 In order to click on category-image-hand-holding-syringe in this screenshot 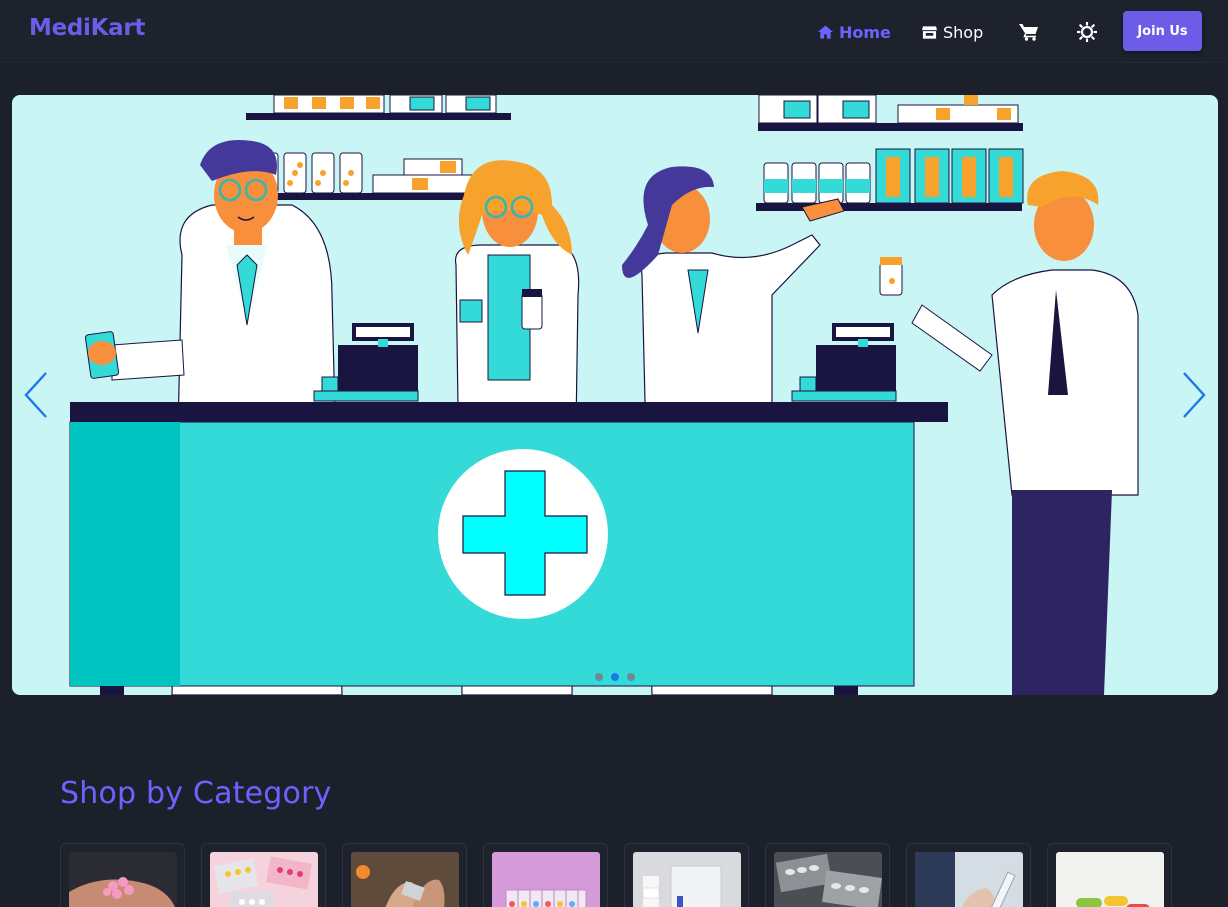, I will do `click(969, 879)`.